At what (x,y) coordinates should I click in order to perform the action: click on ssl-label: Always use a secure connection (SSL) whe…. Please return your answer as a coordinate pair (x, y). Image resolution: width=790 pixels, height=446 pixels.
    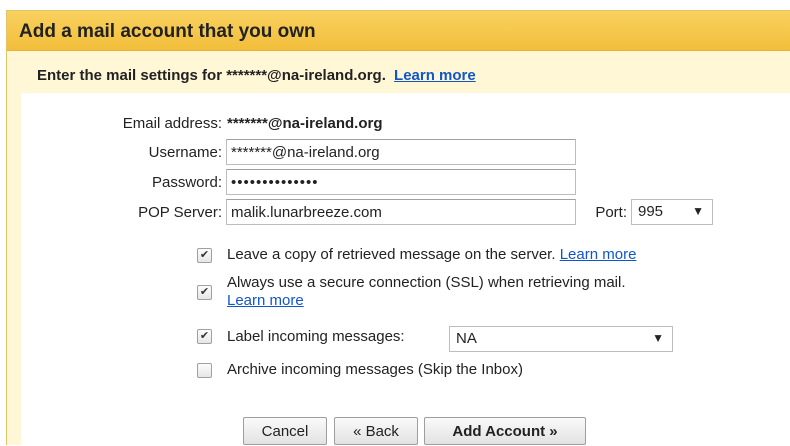
    Looking at the image, I should click on (426, 282).